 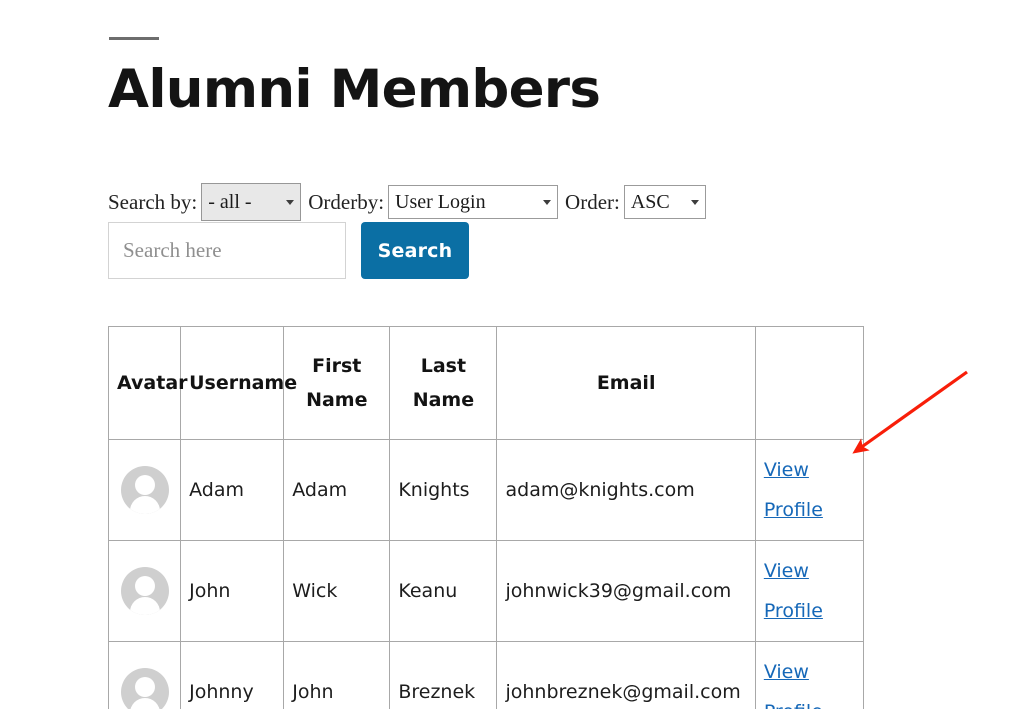 What do you see at coordinates (626, 490) in the screenshot?
I see `email-cell: adam@knights.com` at bounding box center [626, 490].